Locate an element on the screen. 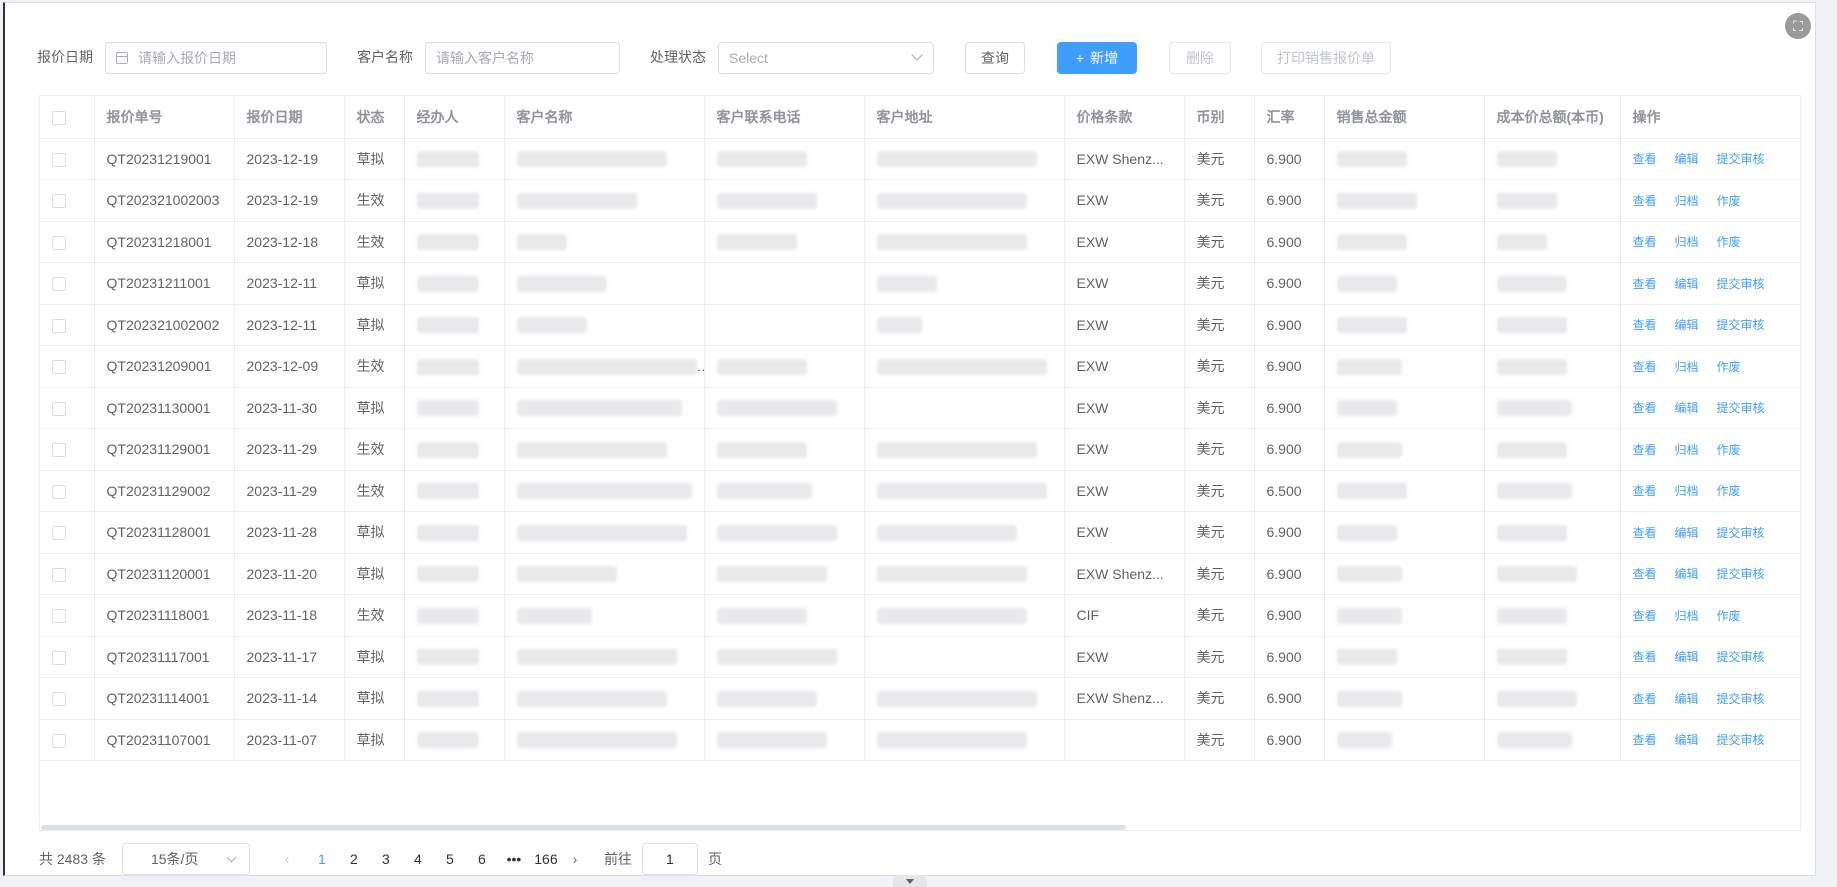 Image resolution: width=1837 pixels, height=887 pixels. page-number: 1 is located at coordinates (322, 859).